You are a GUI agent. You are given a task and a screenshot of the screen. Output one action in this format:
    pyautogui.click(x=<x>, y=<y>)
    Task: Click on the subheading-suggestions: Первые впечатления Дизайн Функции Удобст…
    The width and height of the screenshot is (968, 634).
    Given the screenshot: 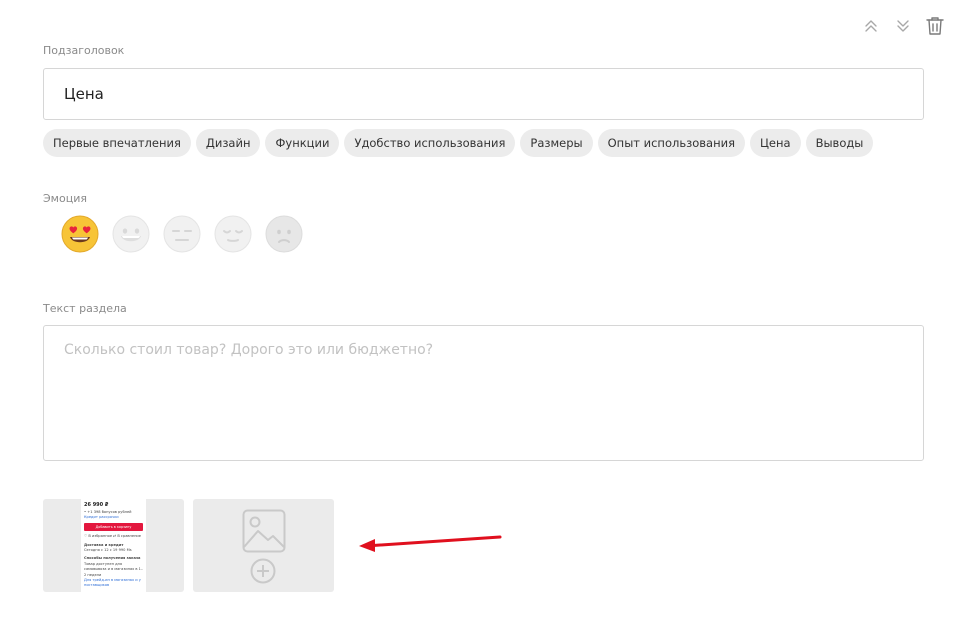 What is the action you would take?
    pyautogui.click(x=458, y=143)
    